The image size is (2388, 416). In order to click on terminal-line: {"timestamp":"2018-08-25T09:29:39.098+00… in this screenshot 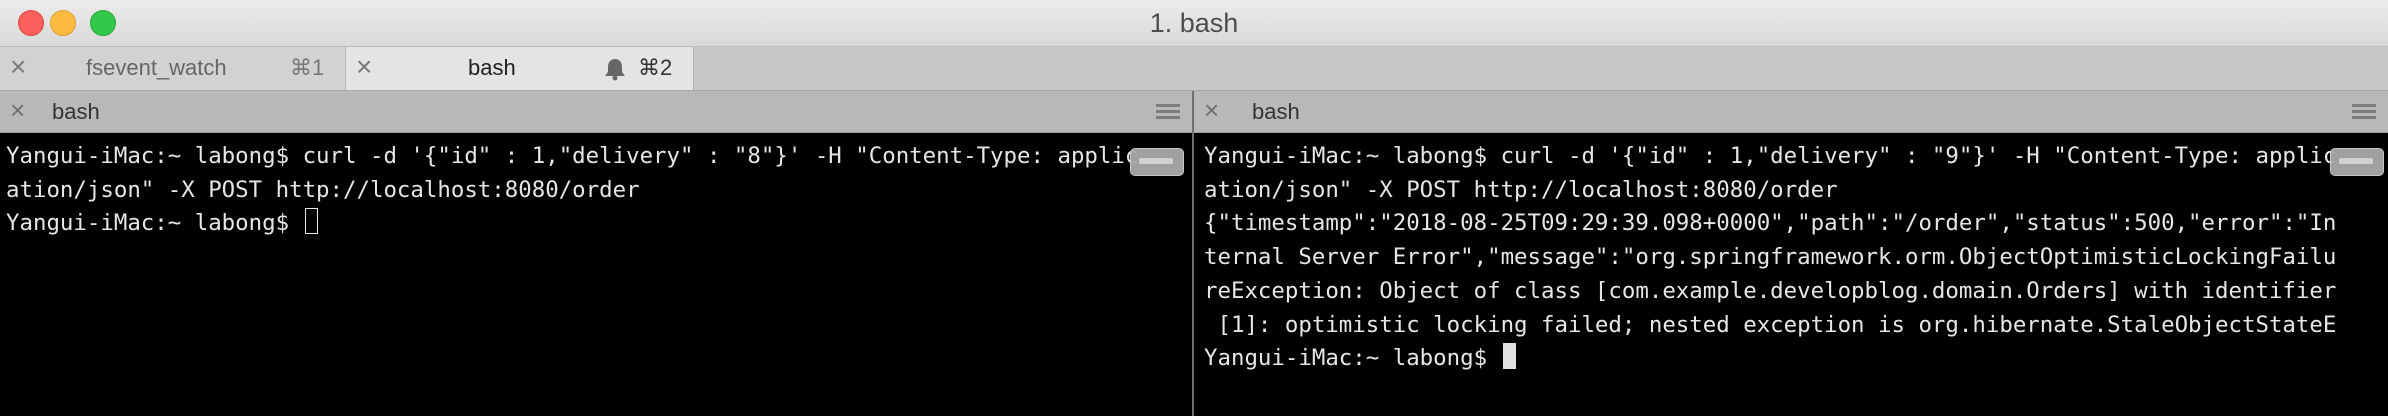, I will do `click(1770, 223)`.